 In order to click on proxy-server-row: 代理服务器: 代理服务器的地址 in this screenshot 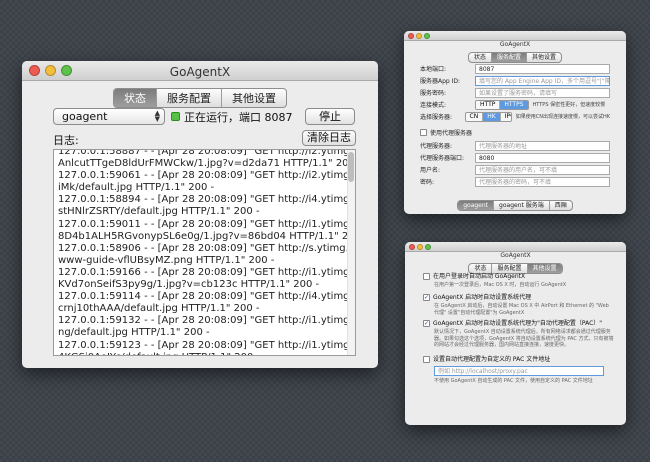, I will do `click(515, 145)`.